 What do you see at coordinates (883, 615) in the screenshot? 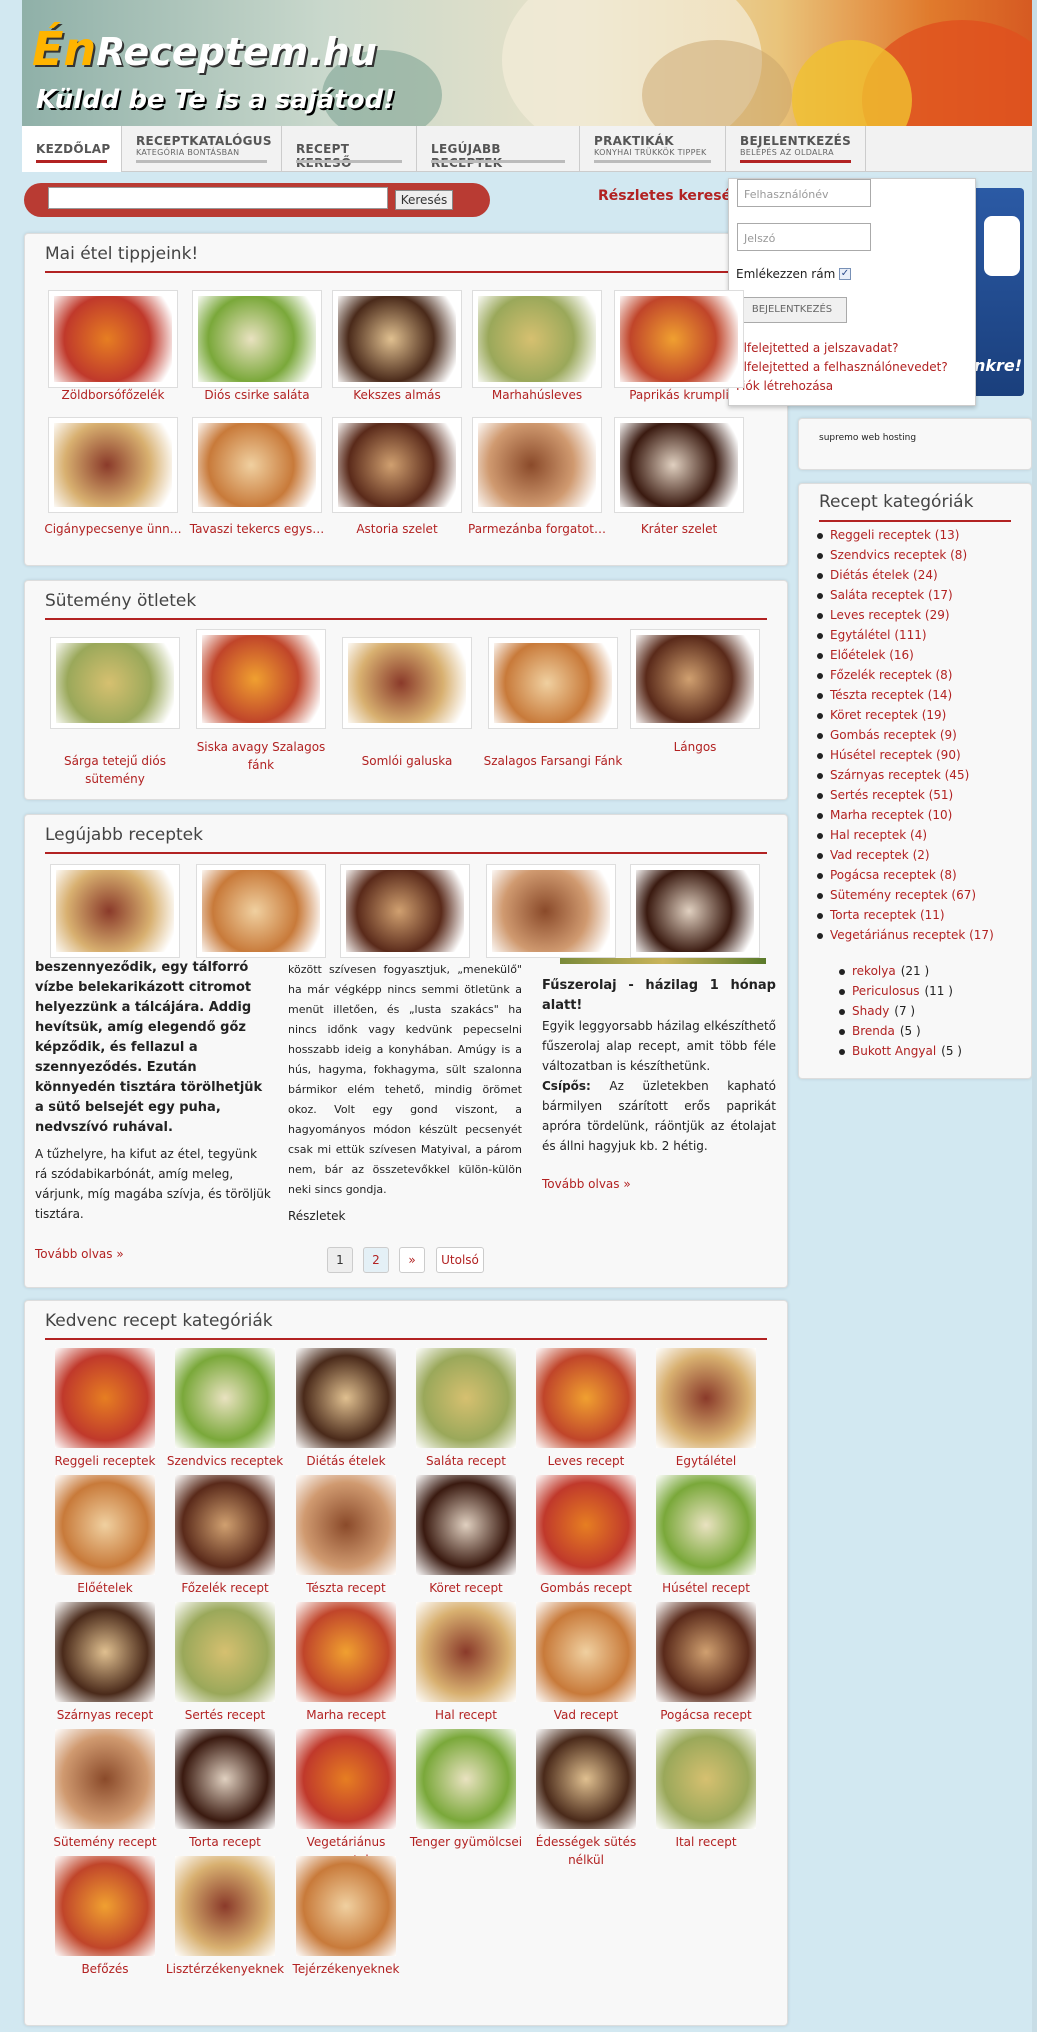
I see `side-category-item: Leves receptek (29)` at bounding box center [883, 615].